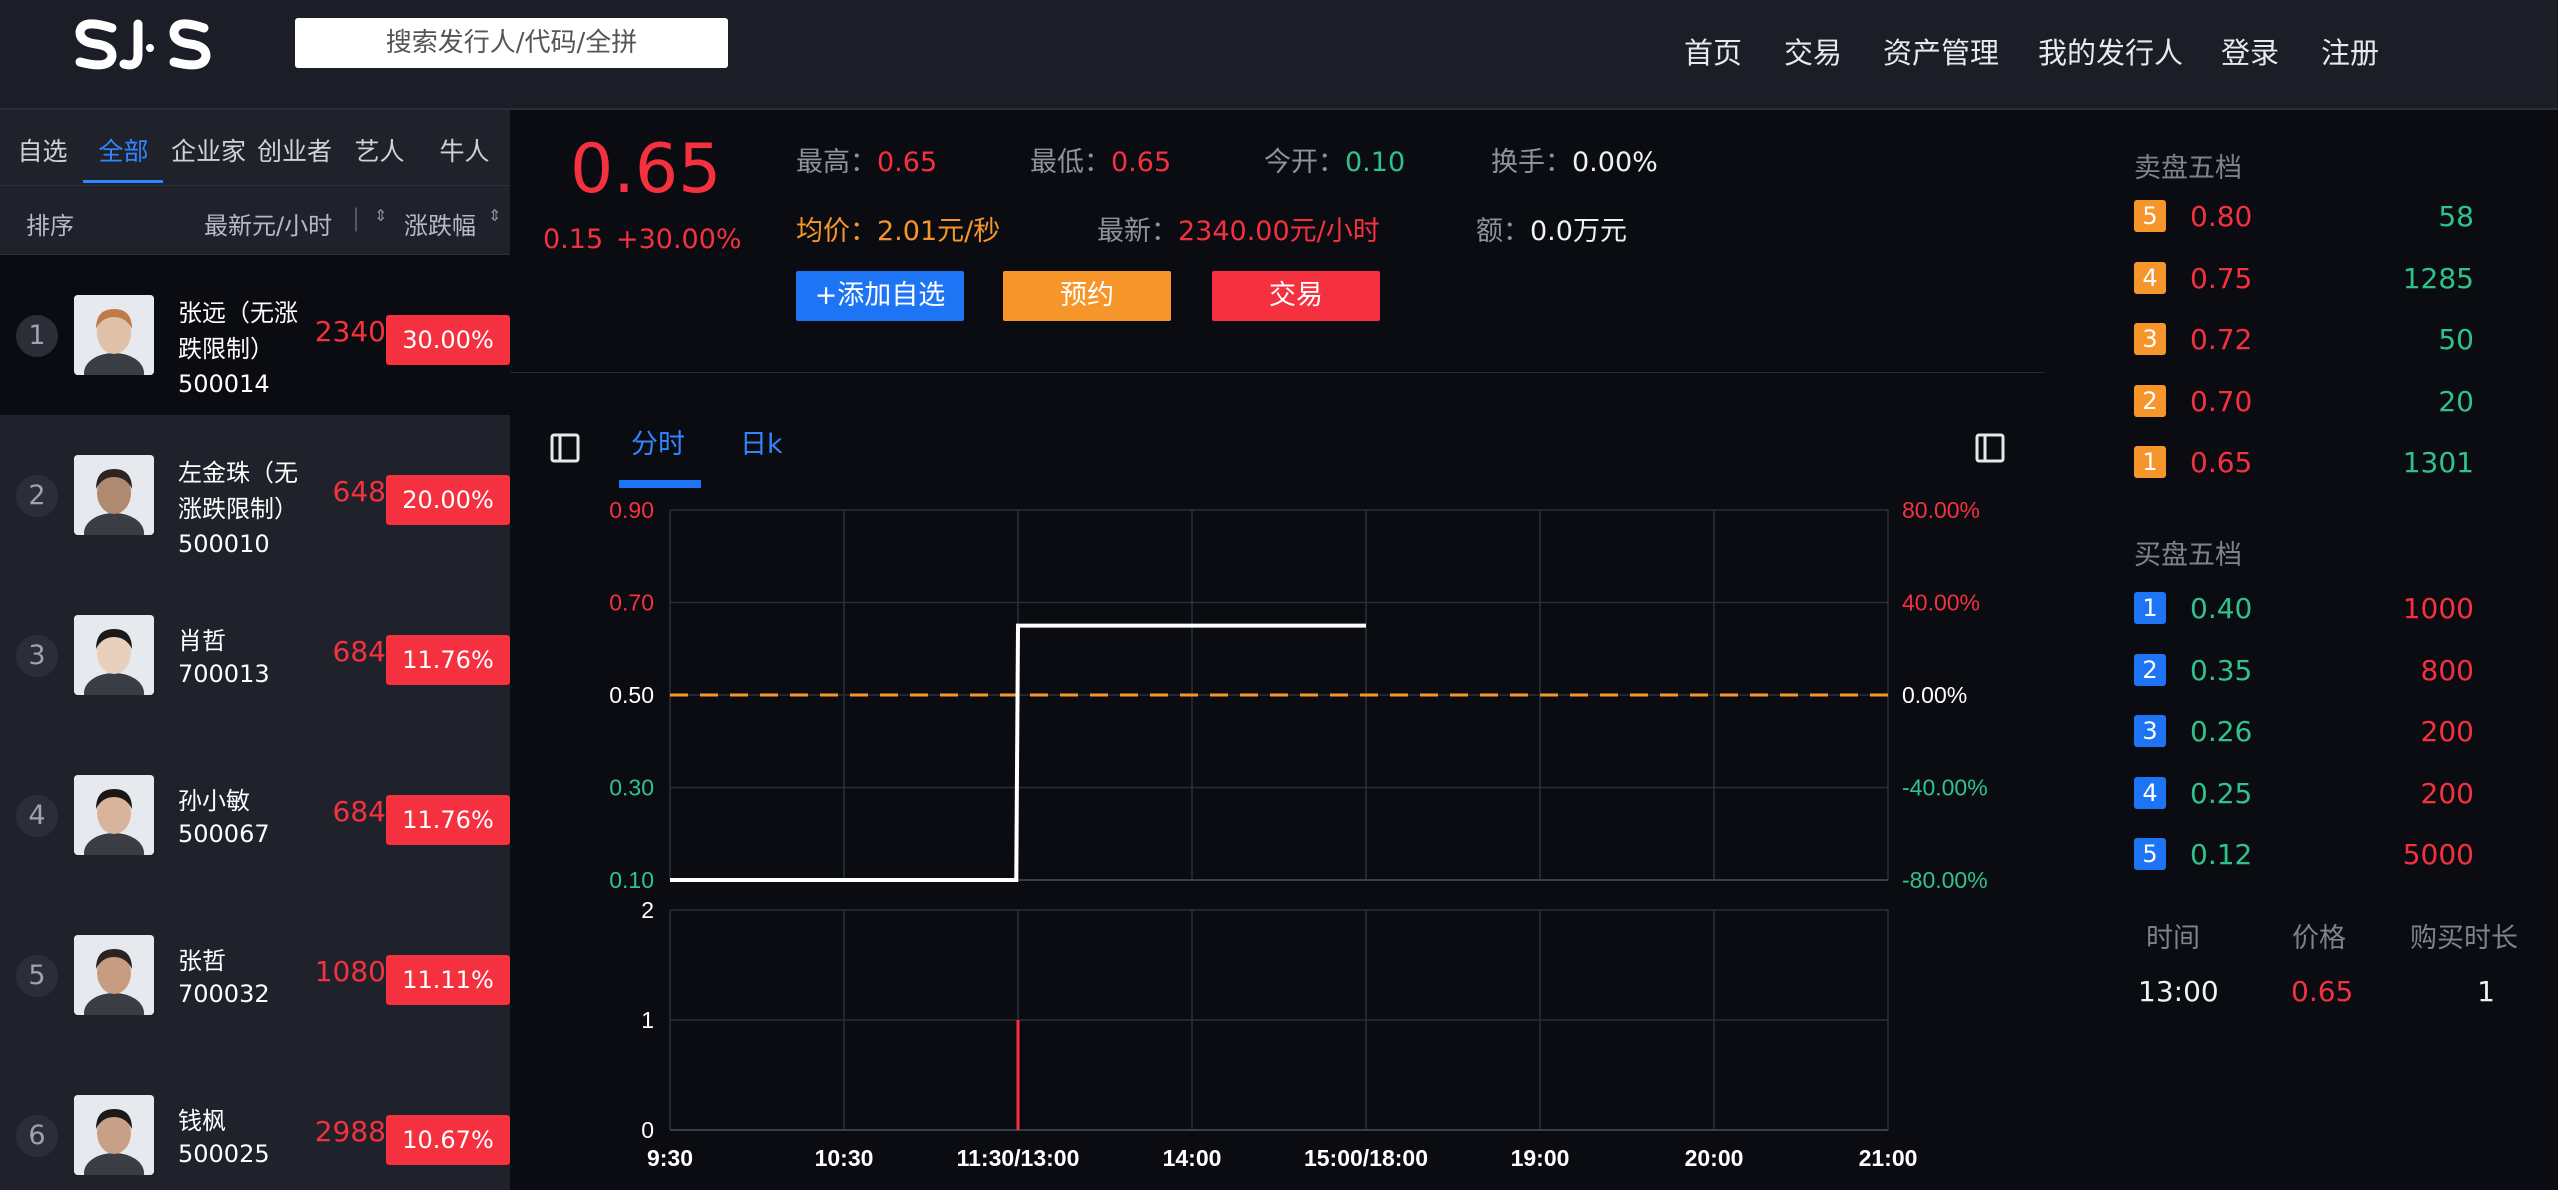 This screenshot has width=2558, height=1190. I want to click on sell-volume: 58, so click(2456, 216).